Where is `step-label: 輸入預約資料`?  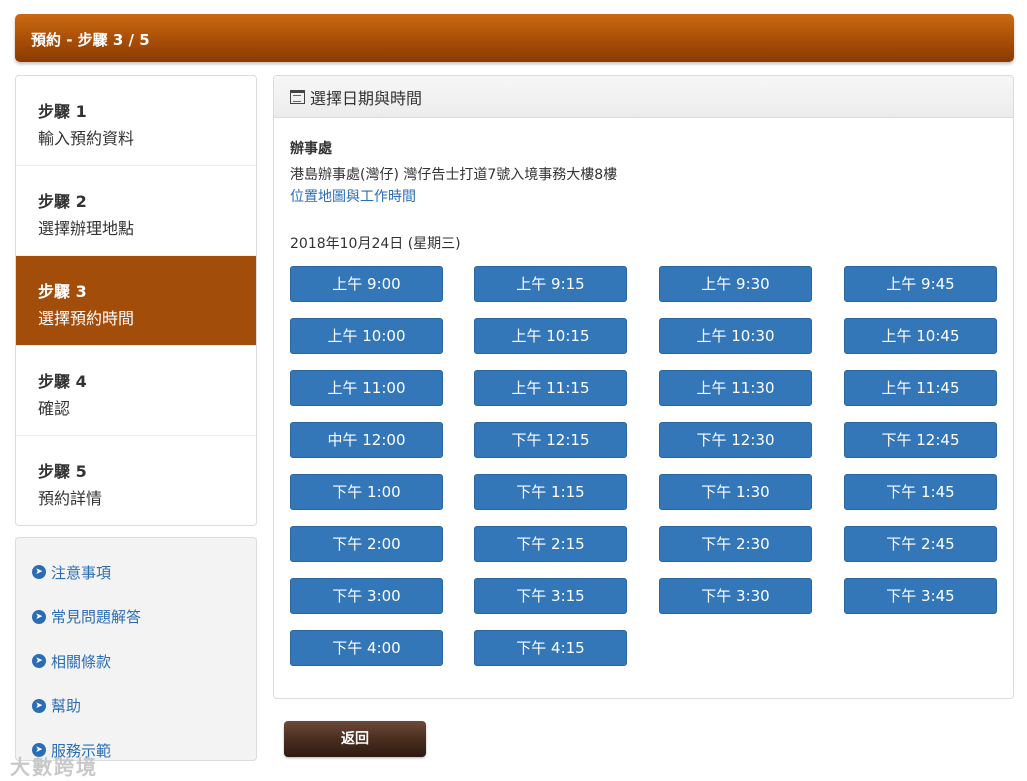 step-label: 輸入預約資料 is located at coordinates (86, 138).